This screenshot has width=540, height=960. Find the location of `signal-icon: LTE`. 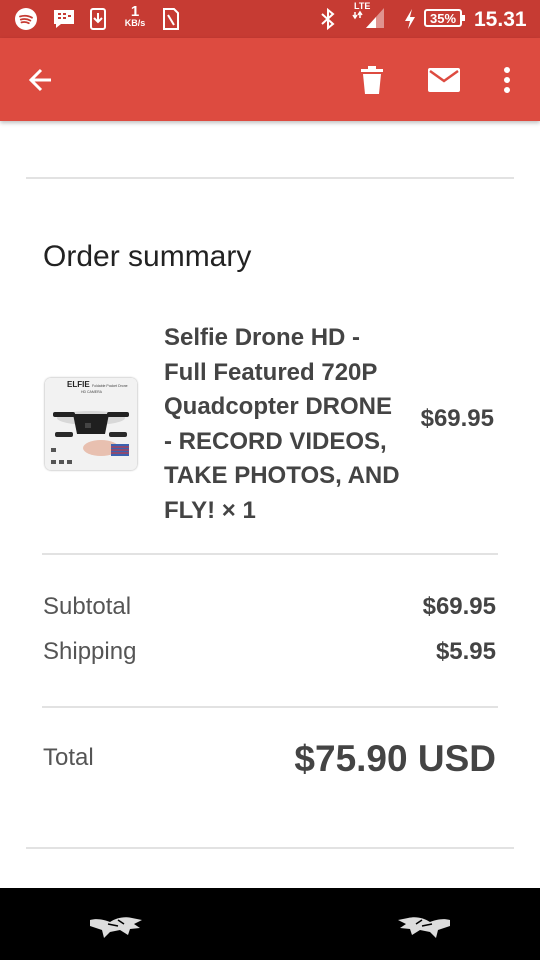

signal-icon: LTE is located at coordinates (369, 14).